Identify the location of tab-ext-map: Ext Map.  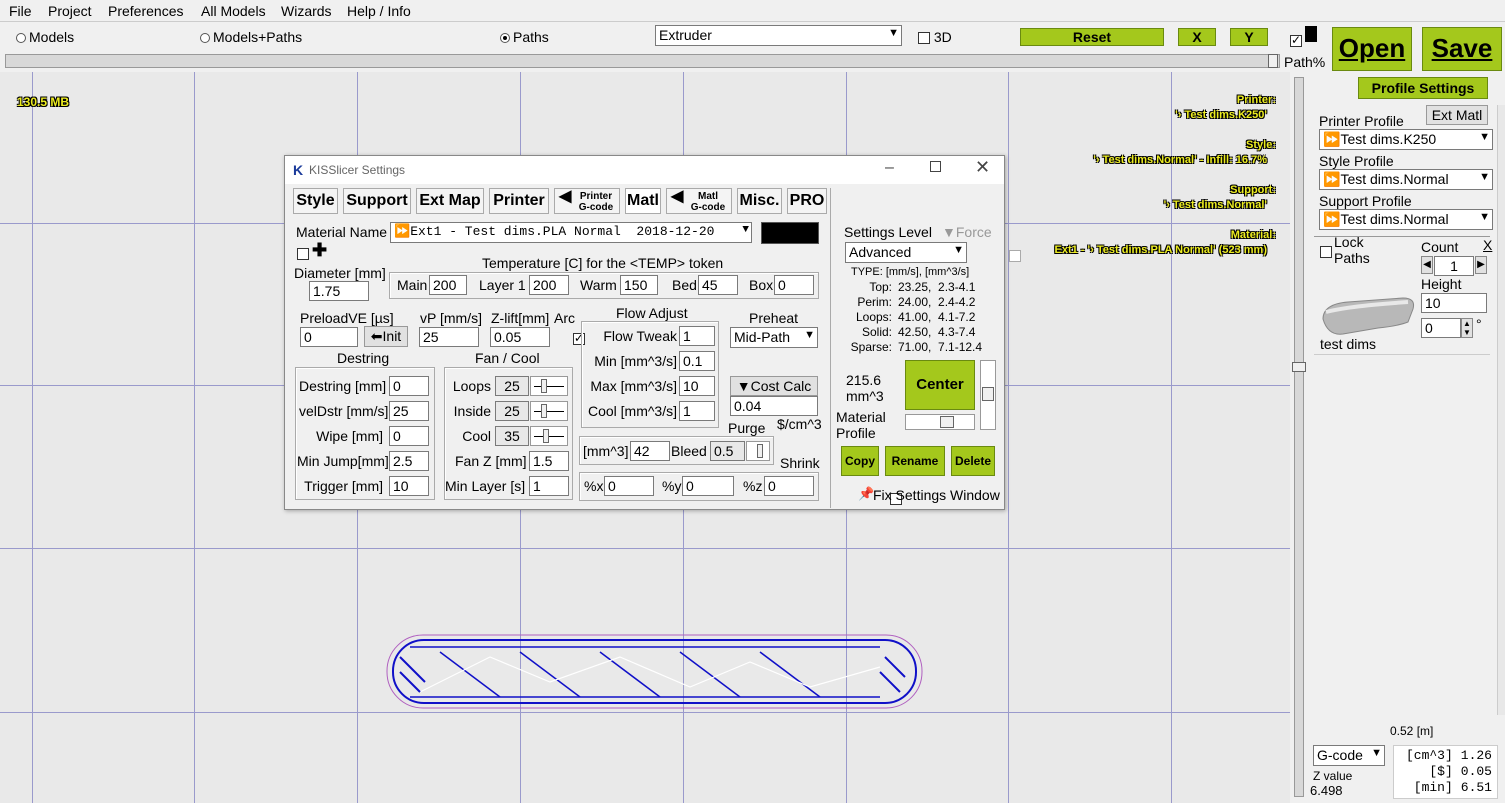
(450, 201).